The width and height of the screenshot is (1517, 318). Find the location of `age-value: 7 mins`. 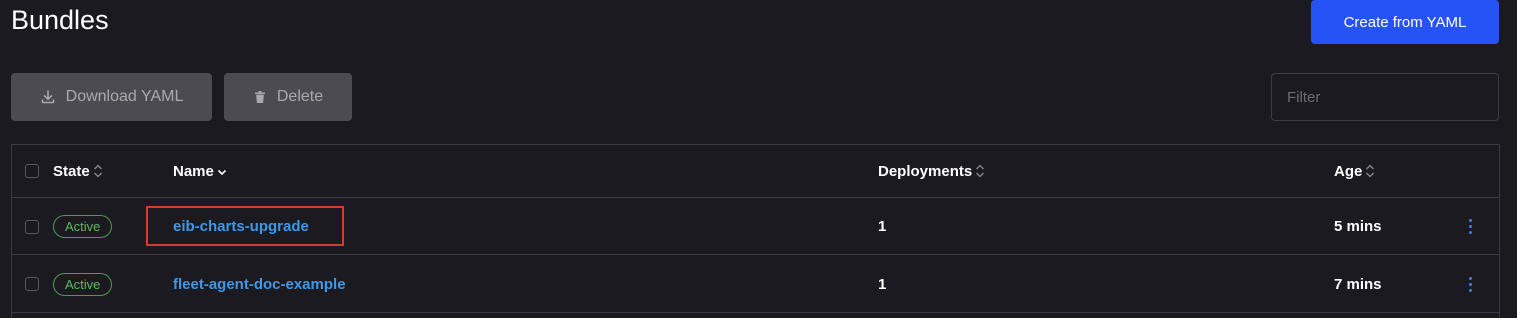

age-value: 7 mins is located at coordinates (1358, 284).